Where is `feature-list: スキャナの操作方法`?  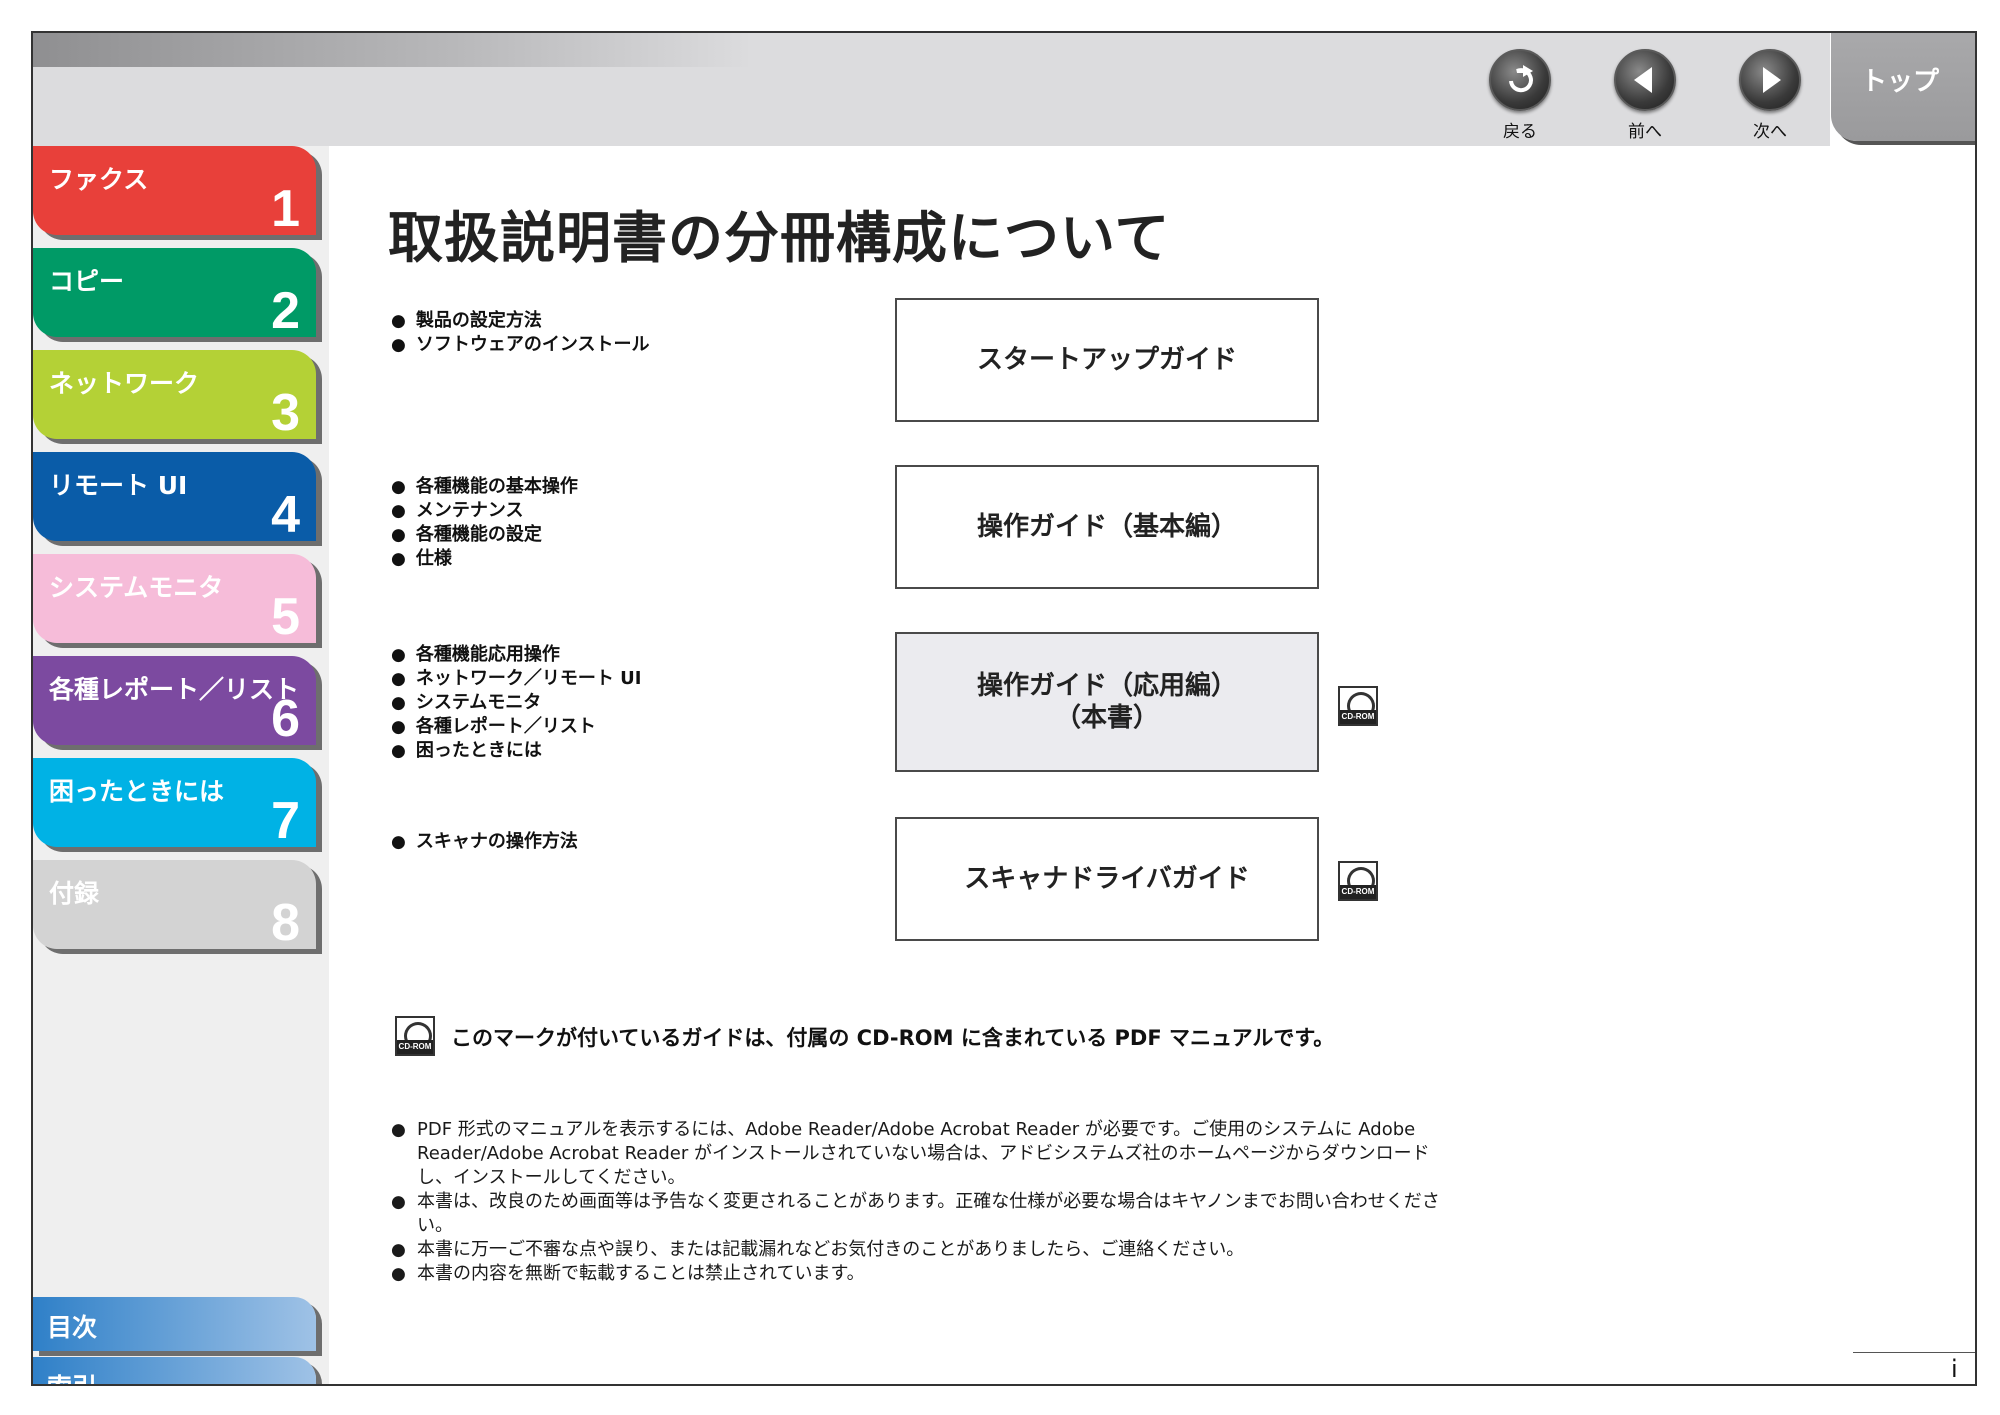
feature-list: スキャナの操作方法 is located at coordinates (484, 842).